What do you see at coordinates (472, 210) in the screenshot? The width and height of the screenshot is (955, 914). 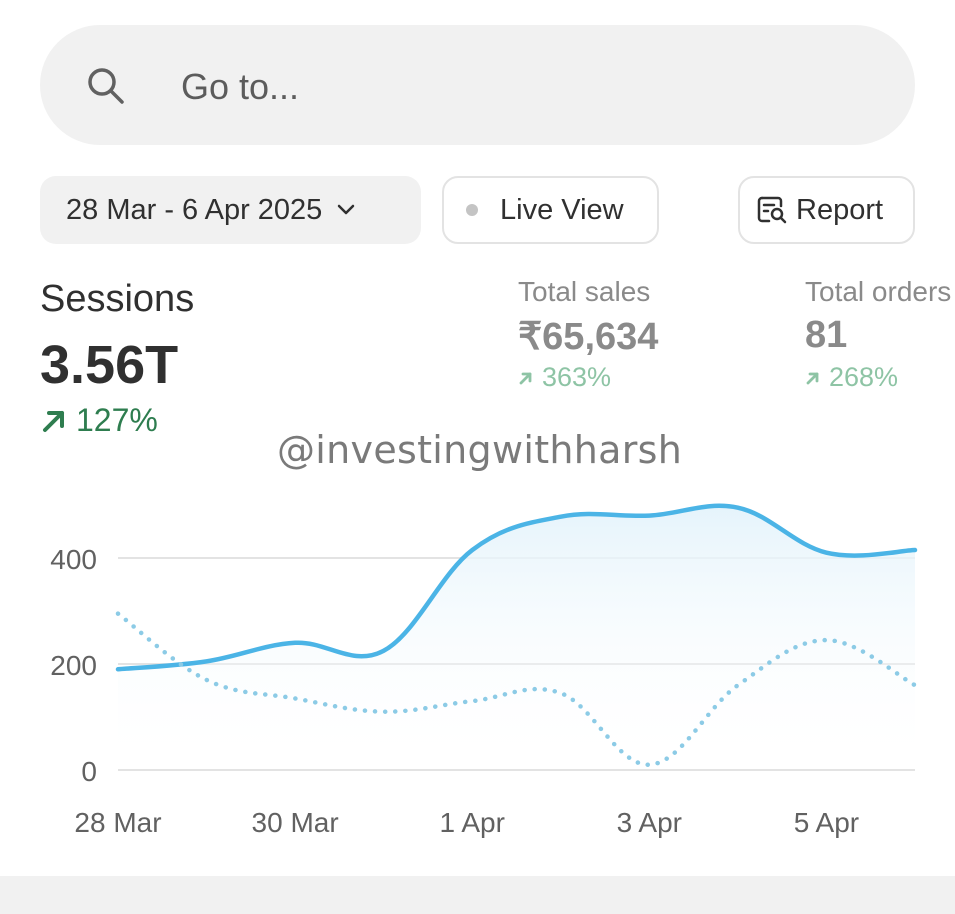 I see `live-status-dot` at bounding box center [472, 210].